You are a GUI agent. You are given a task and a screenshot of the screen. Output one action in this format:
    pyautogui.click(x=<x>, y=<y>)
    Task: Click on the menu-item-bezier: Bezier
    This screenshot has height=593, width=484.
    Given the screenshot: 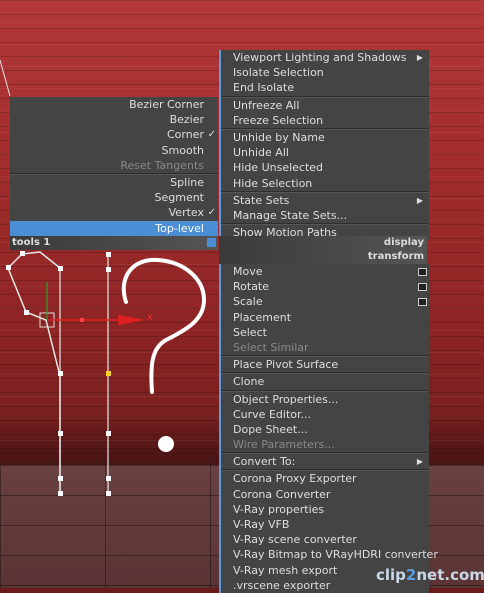 What is the action you would take?
    pyautogui.click(x=114, y=119)
    